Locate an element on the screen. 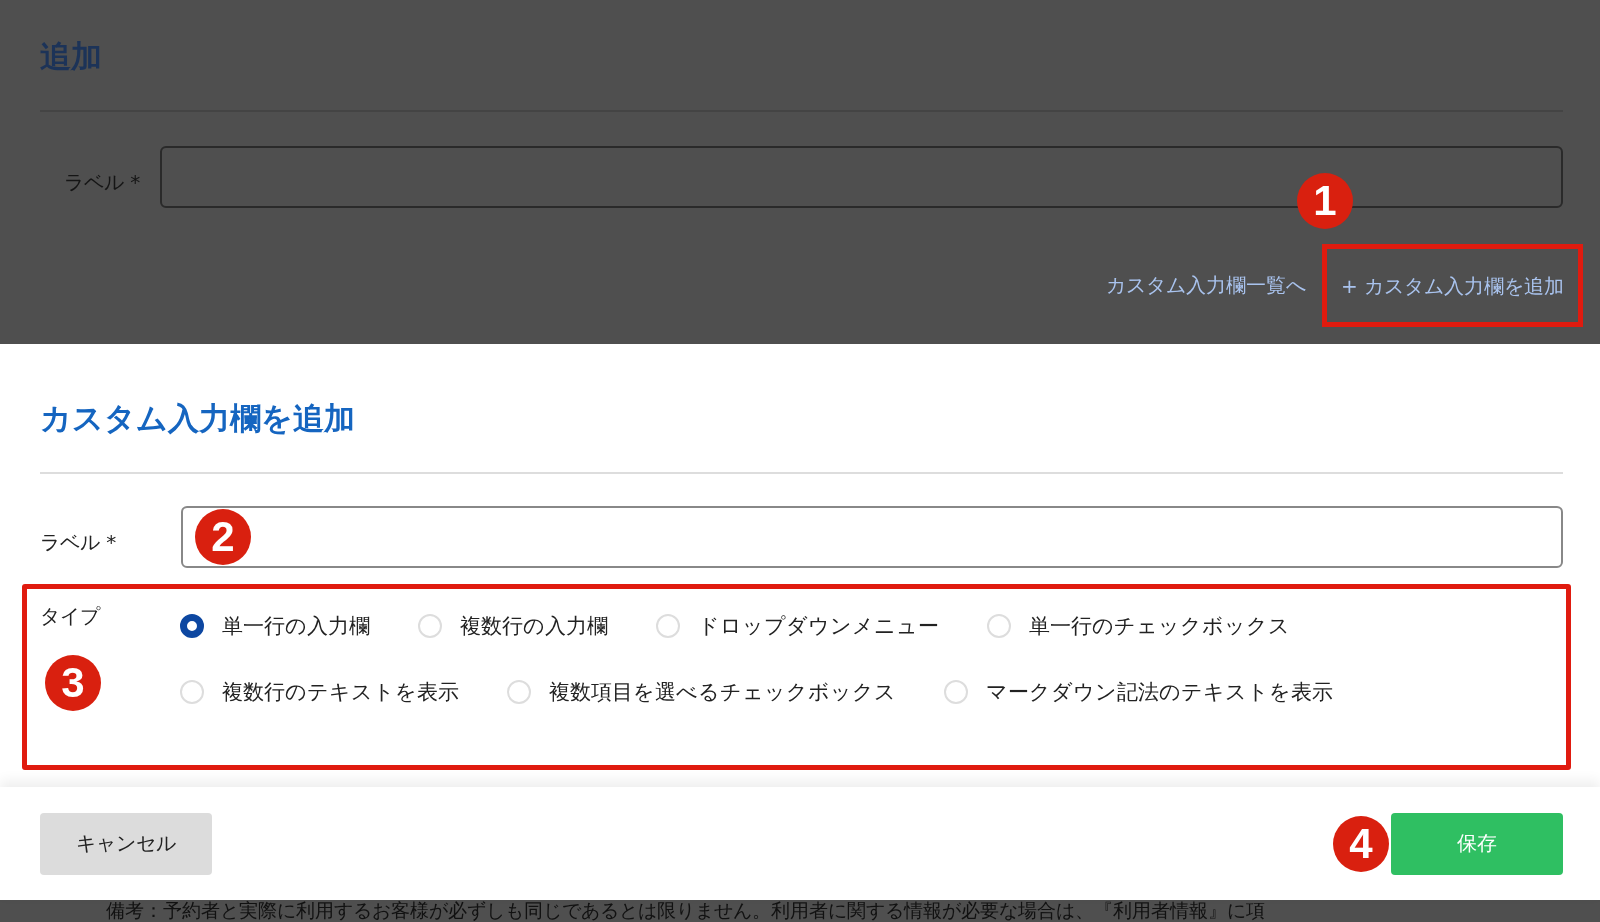 The image size is (1600, 922). radio-option: 単一行の入力欄 is located at coordinates (275, 626).